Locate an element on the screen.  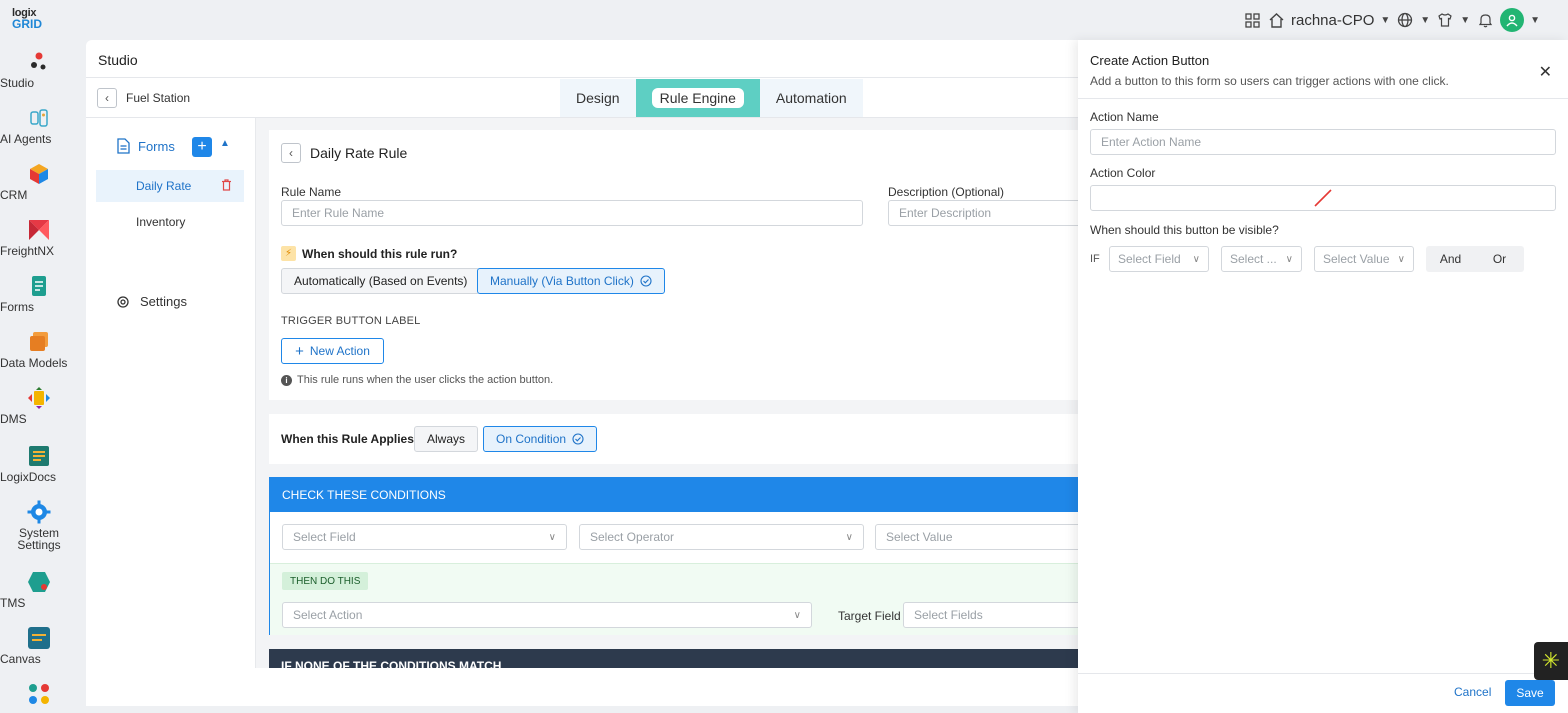
nav-item-forms: Forms is located at coordinates (39, 293).